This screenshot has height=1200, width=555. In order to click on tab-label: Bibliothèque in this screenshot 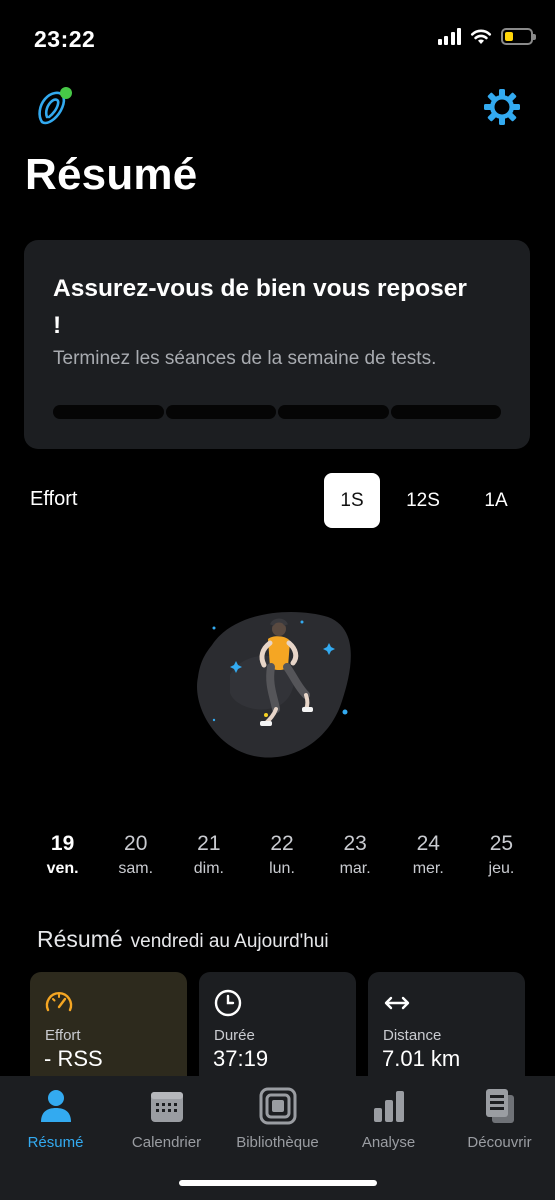, I will do `click(277, 1142)`.